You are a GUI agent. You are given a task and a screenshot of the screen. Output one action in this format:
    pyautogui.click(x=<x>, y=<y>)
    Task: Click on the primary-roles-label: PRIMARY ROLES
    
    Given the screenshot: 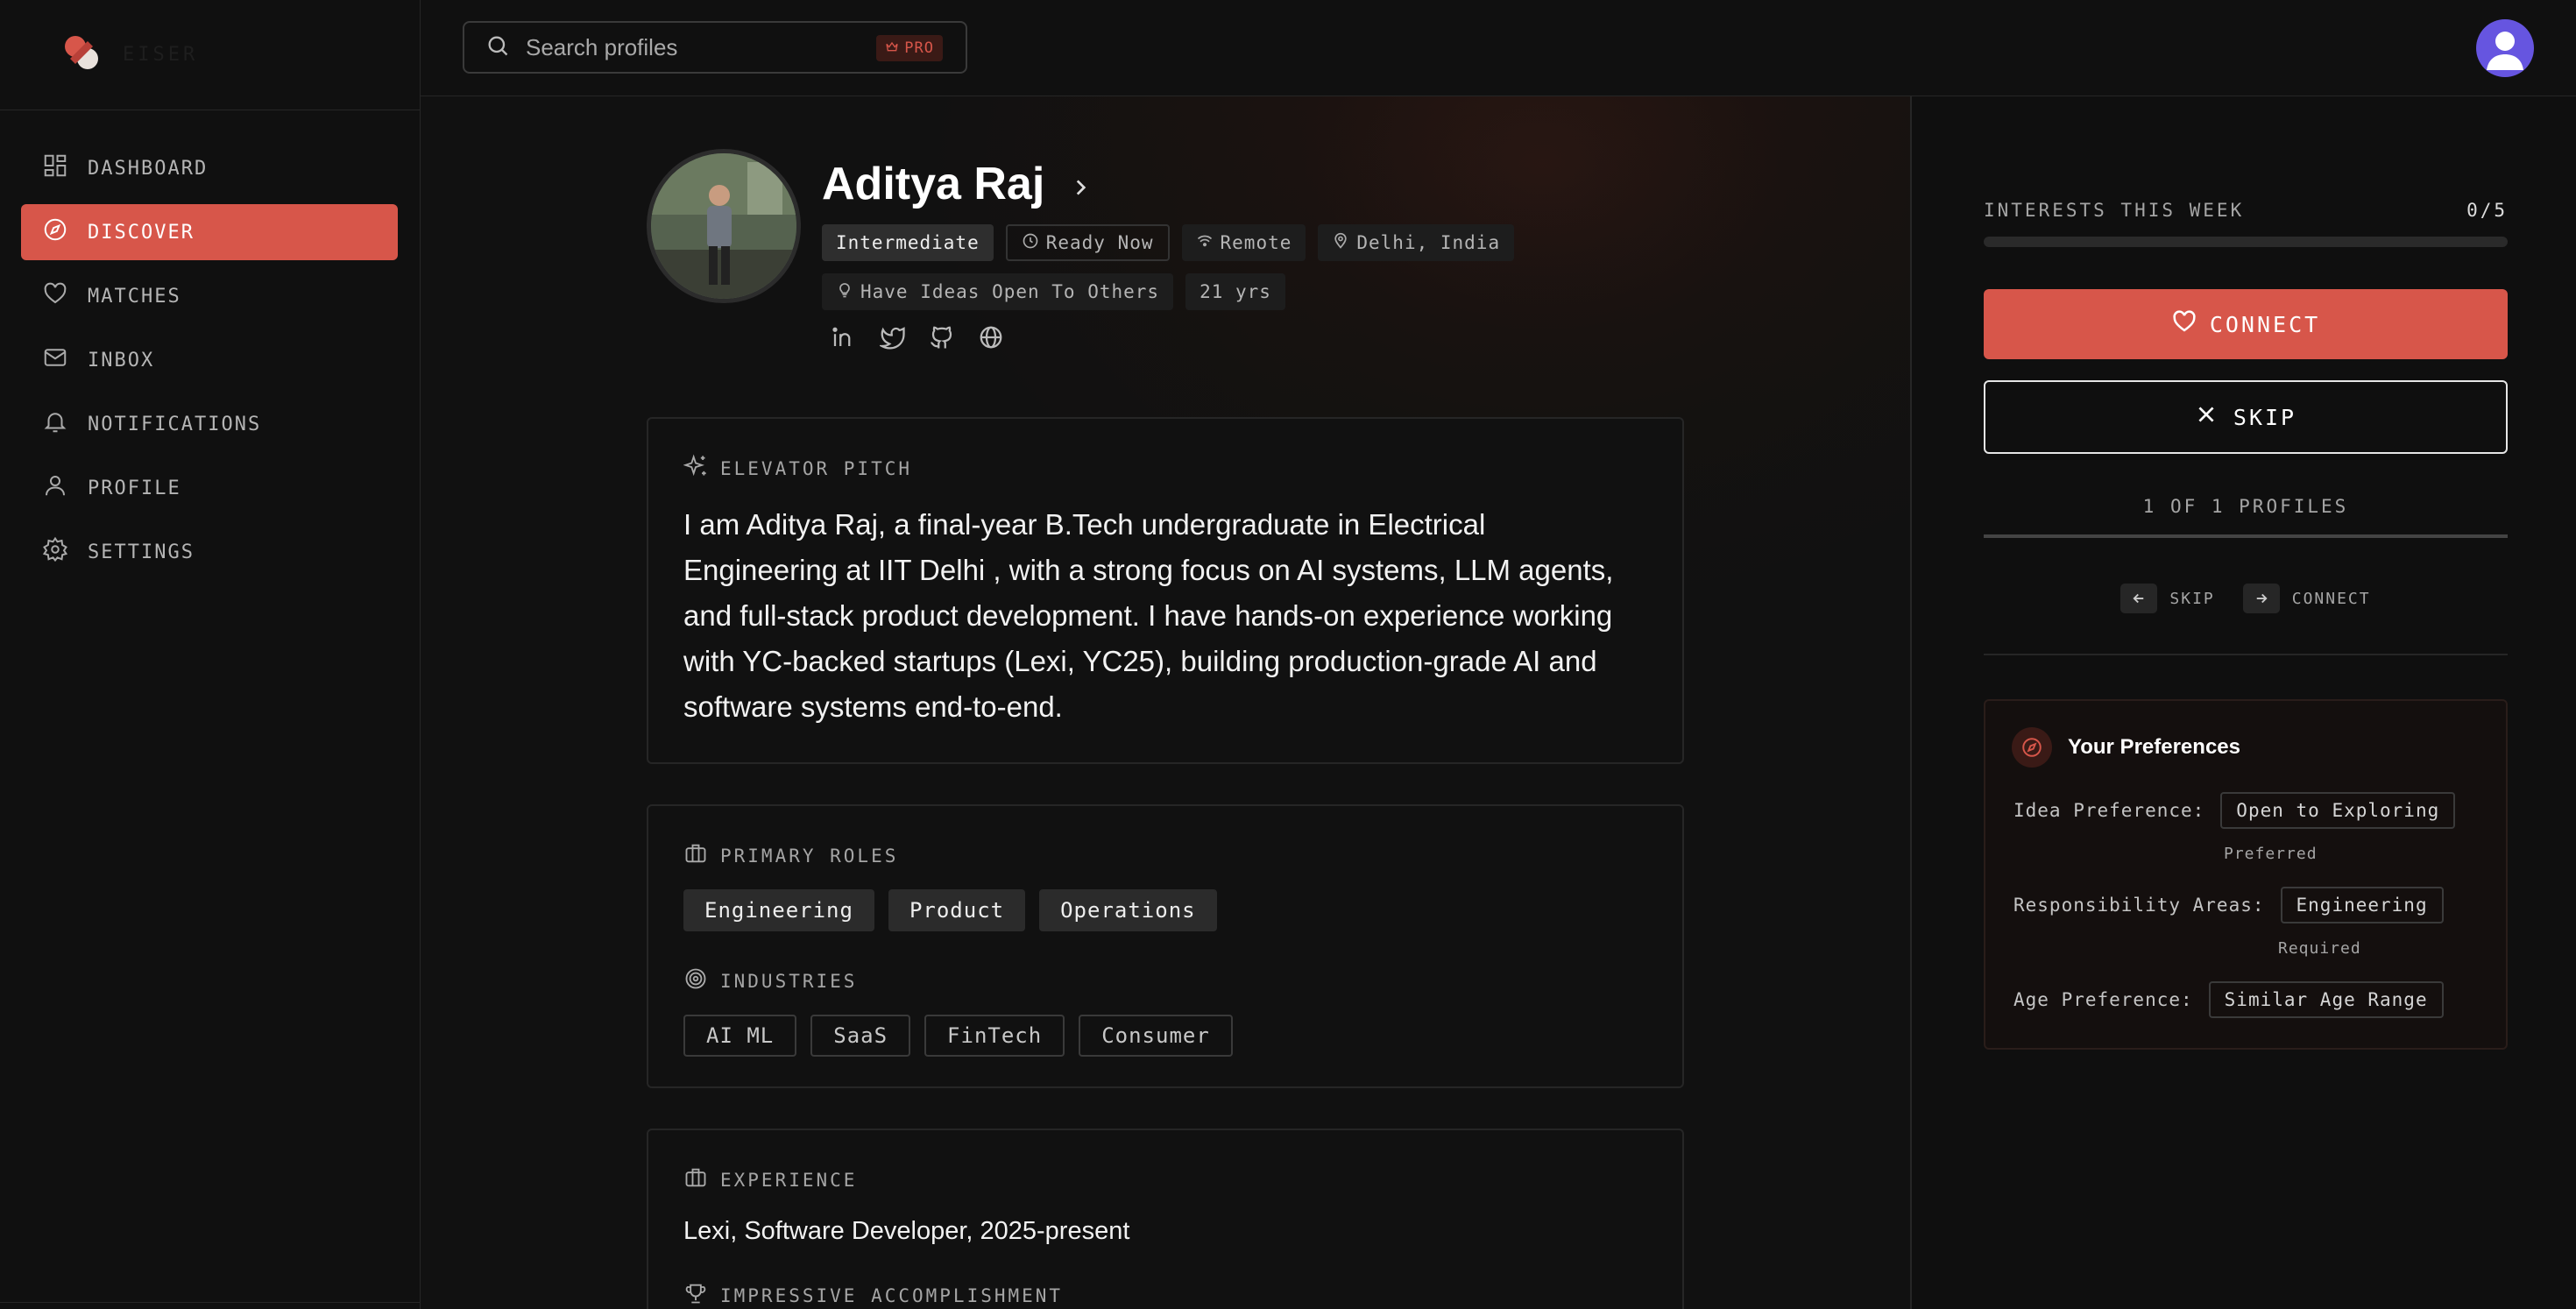 What is the action you would take?
    pyautogui.click(x=809, y=856)
    